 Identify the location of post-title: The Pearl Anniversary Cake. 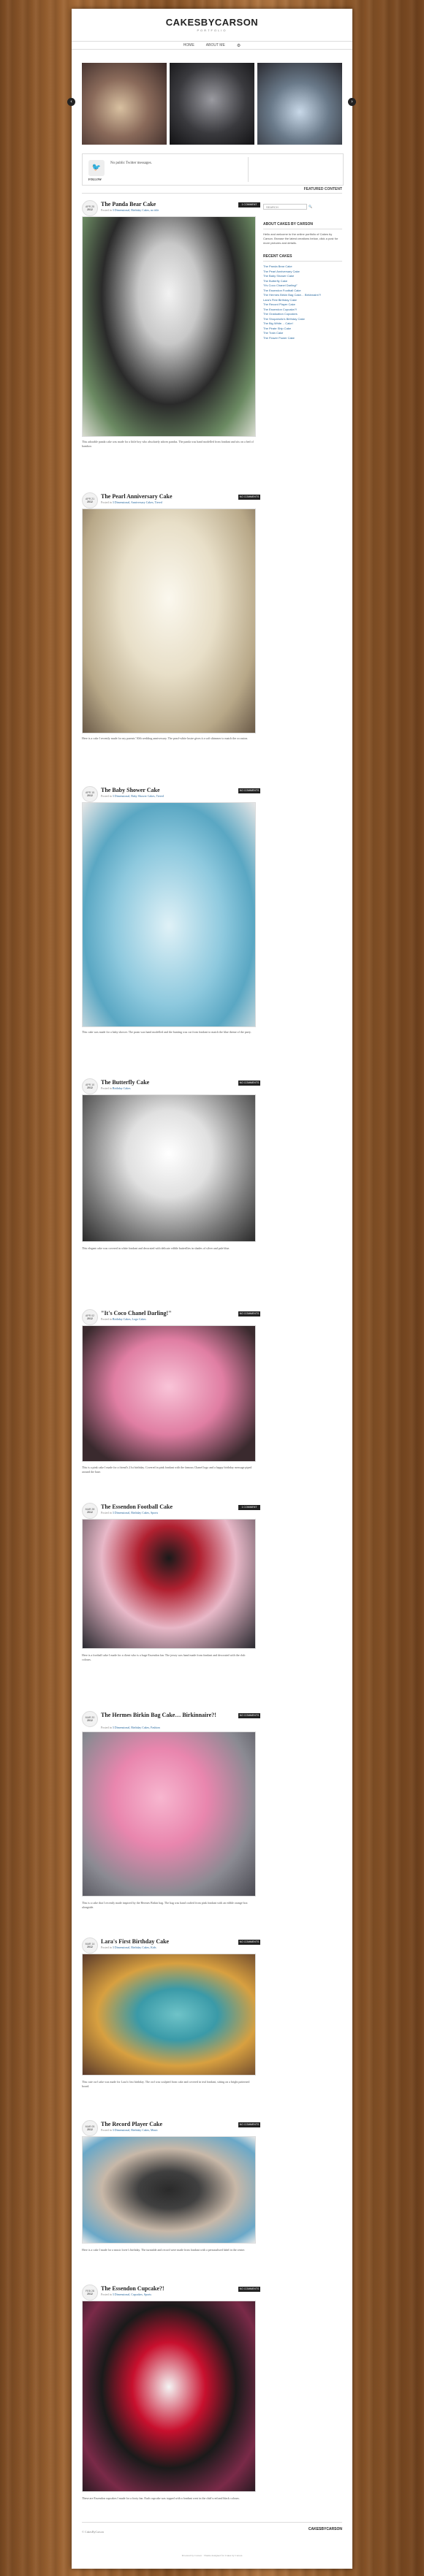
(137, 497).